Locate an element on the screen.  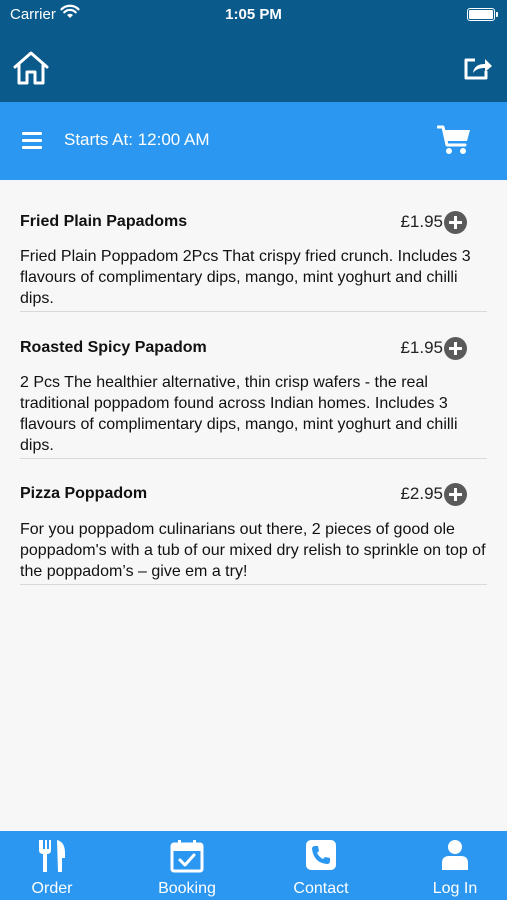
tab-contact-label: Contact is located at coordinates (321, 888).